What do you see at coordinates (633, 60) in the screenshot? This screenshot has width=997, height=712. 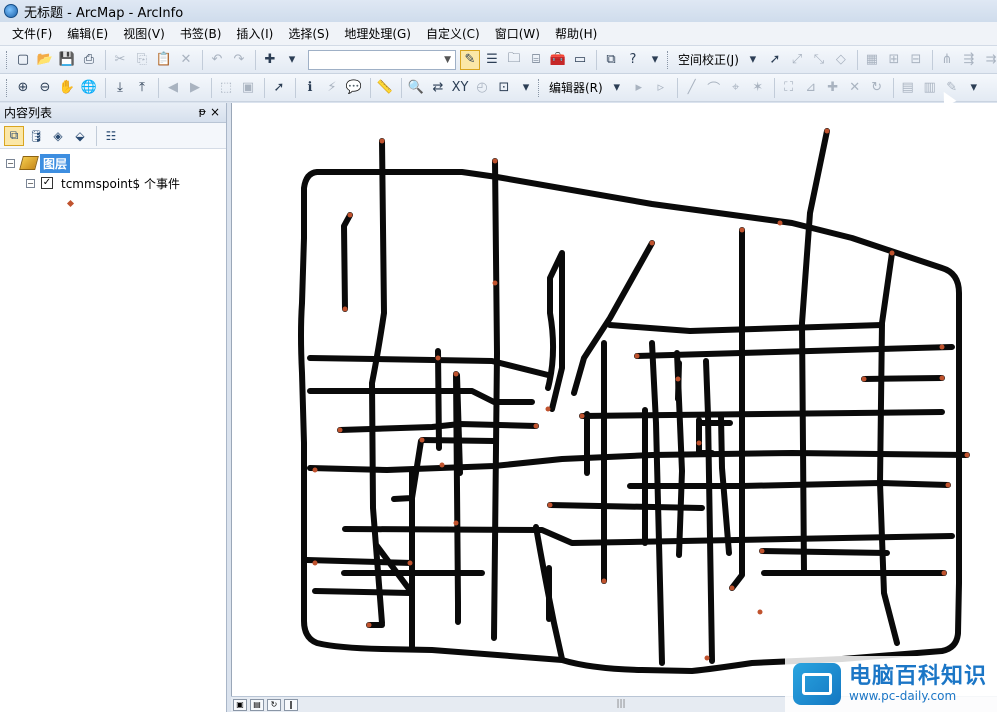 I see `whats-this-icon: ?` at bounding box center [633, 60].